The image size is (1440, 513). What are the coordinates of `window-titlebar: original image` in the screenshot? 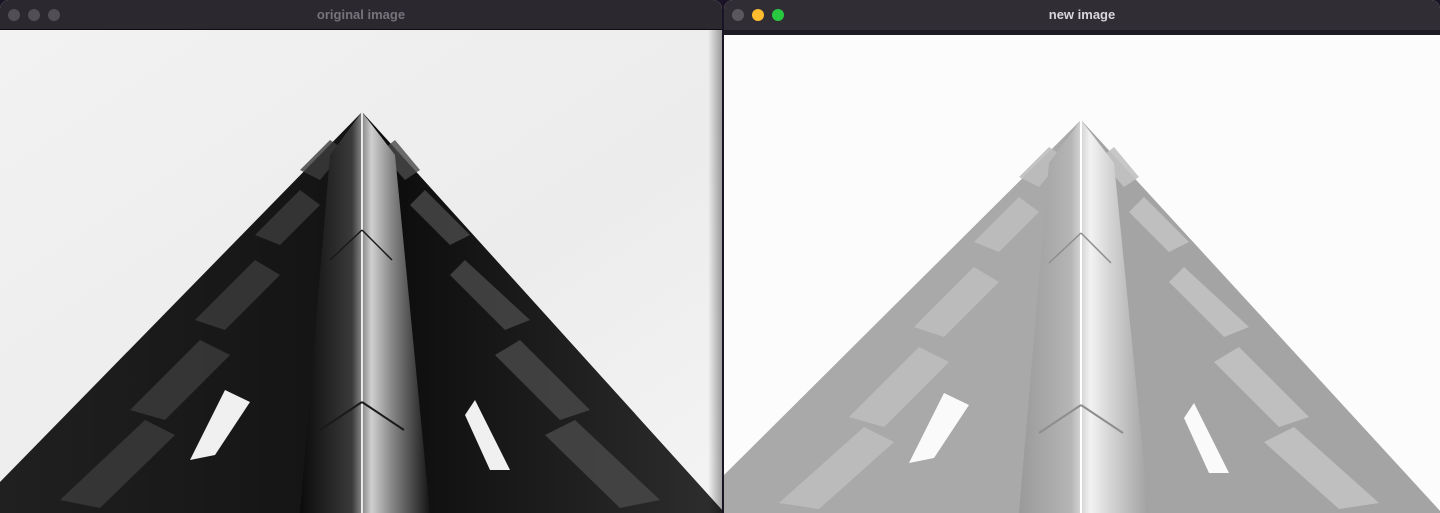 It's located at (361, 15).